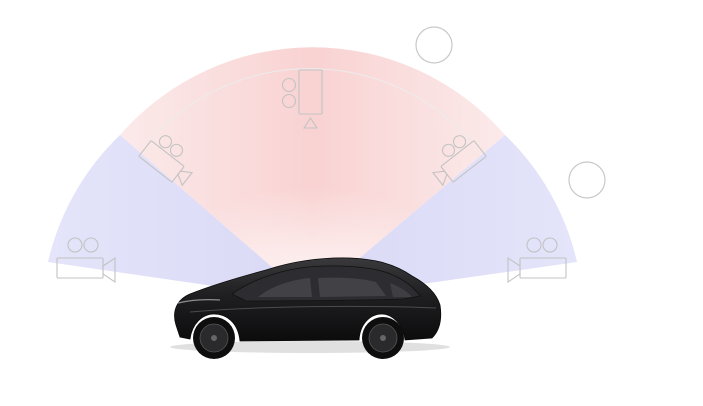  I want to click on sensor-circle-icon-top, so click(434, 45).